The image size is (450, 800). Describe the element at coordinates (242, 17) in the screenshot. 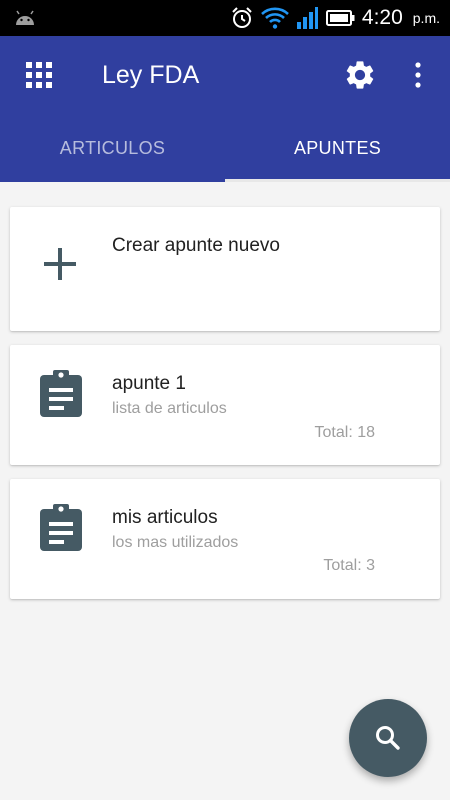

I see `alarm-icon` at that location.